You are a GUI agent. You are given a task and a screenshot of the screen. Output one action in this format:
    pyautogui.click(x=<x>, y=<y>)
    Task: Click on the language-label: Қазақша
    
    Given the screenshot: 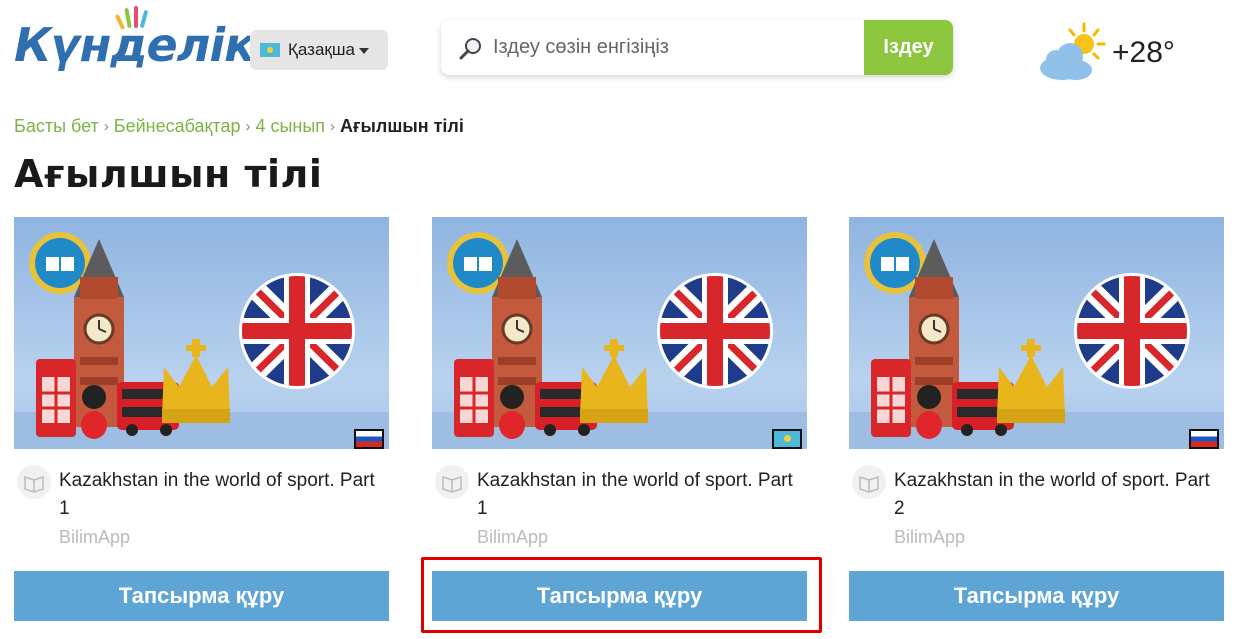 What is the action you would take?
    pyautogui.click(x=321, y=49)
    